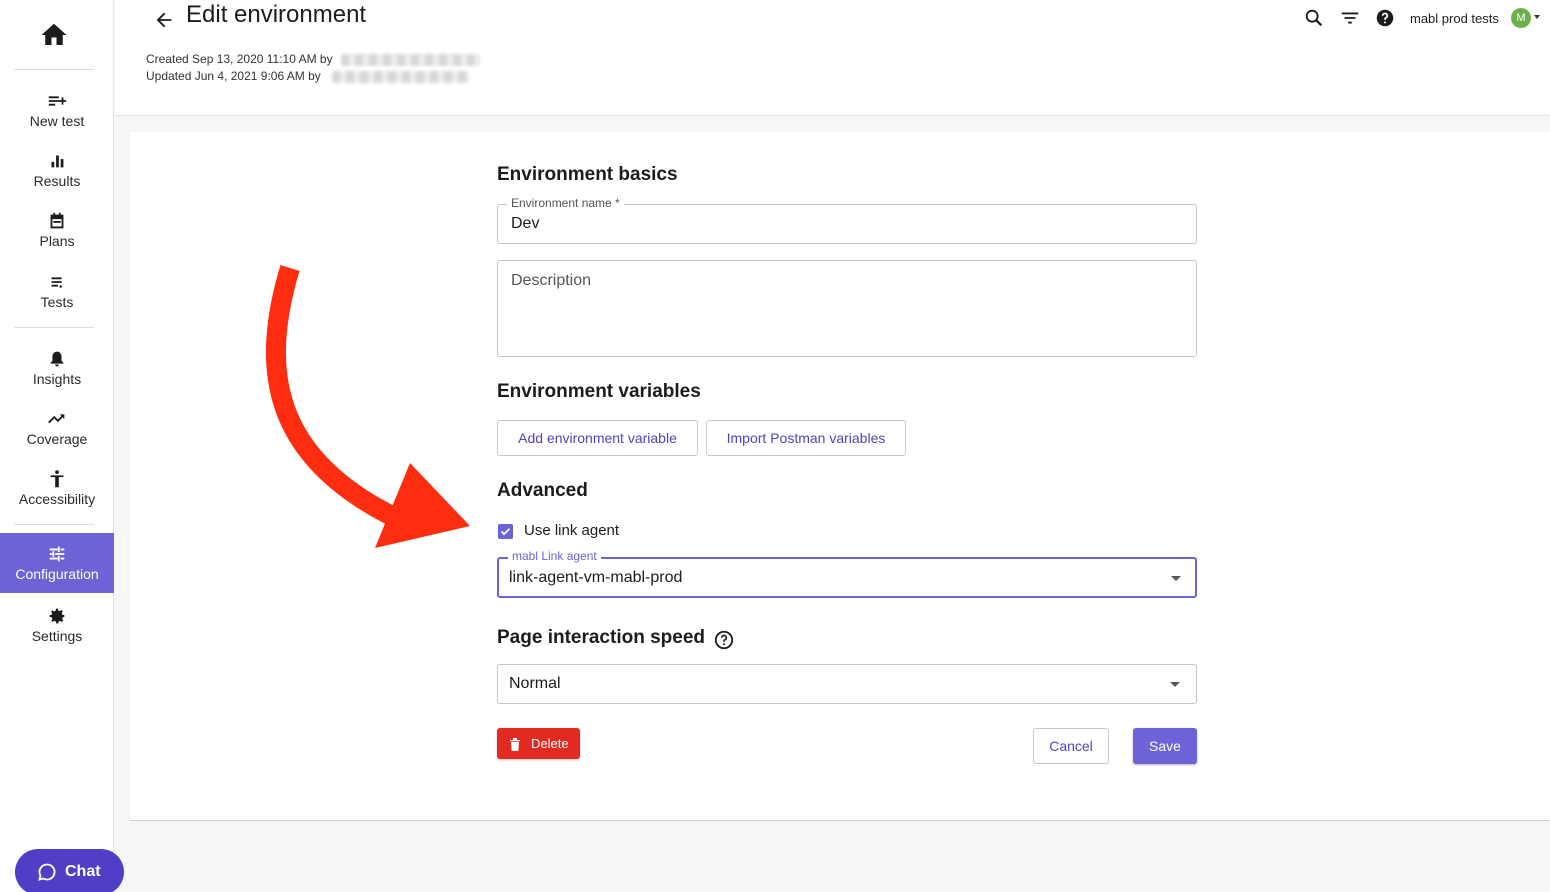 The height and width of the screenshot is (892, 1550). What do you see at coordinates (599, 391) in the screenshot?
I see `section-heading-variables: Environment variables` at bounding box center [599, 391].